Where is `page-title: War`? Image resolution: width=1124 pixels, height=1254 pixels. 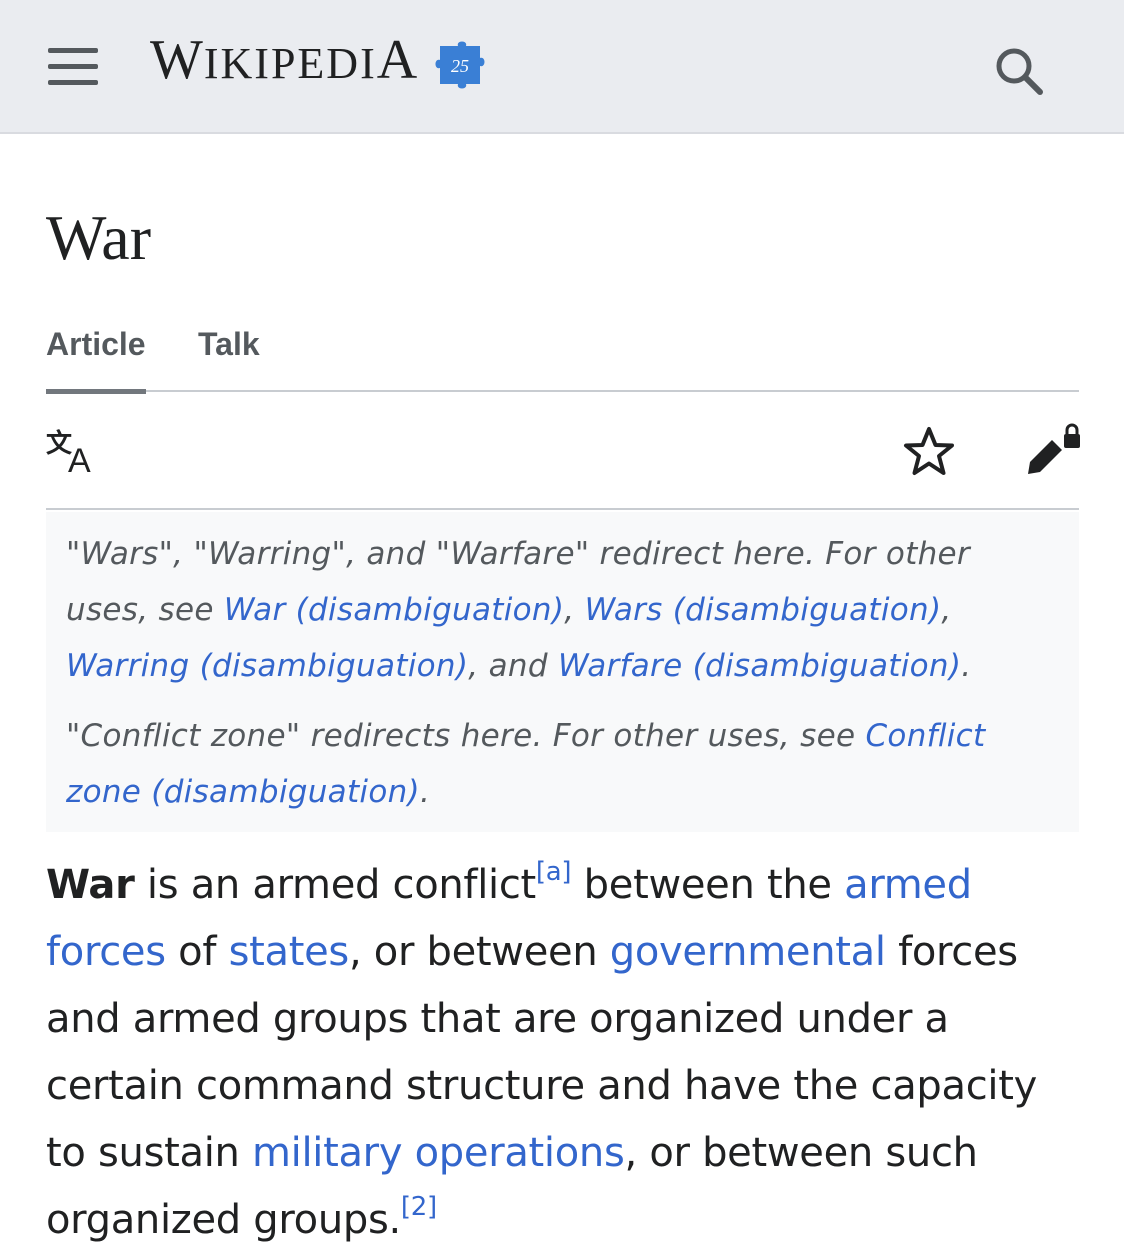 page-title: War is located at coordinates (98, 237).